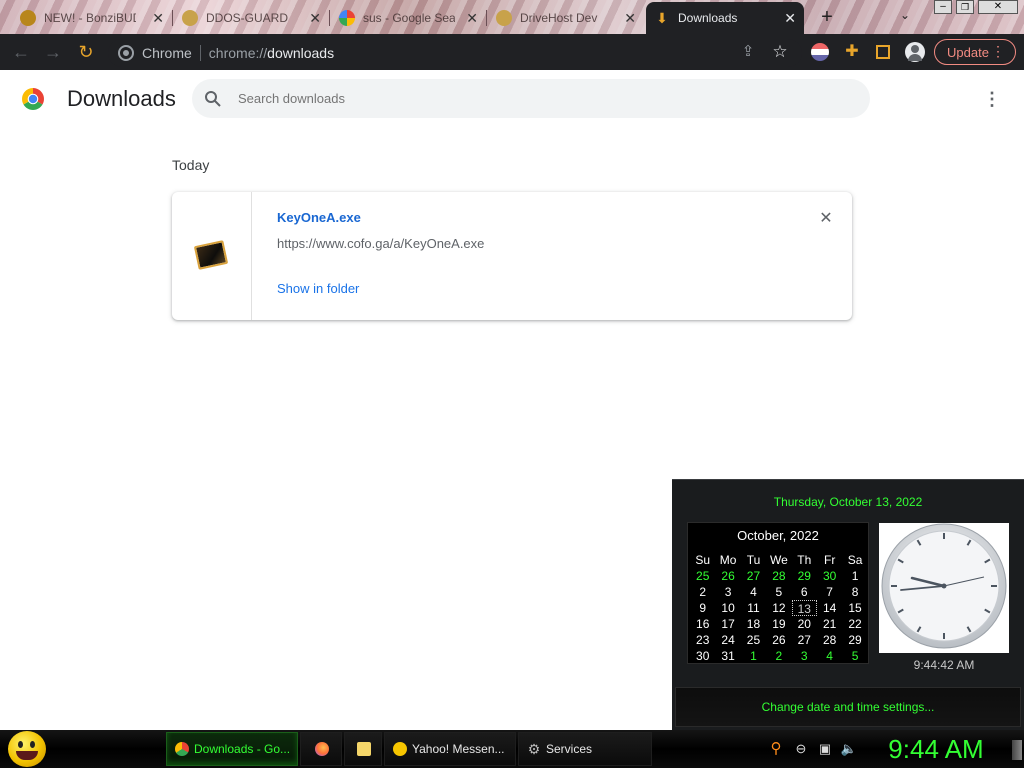 The height and width of the screenshot is (768, 1024). Describe the element at coordinates (318, 288) in the screenshot. I see `show-in-folder-link: Show in folder` at that location.